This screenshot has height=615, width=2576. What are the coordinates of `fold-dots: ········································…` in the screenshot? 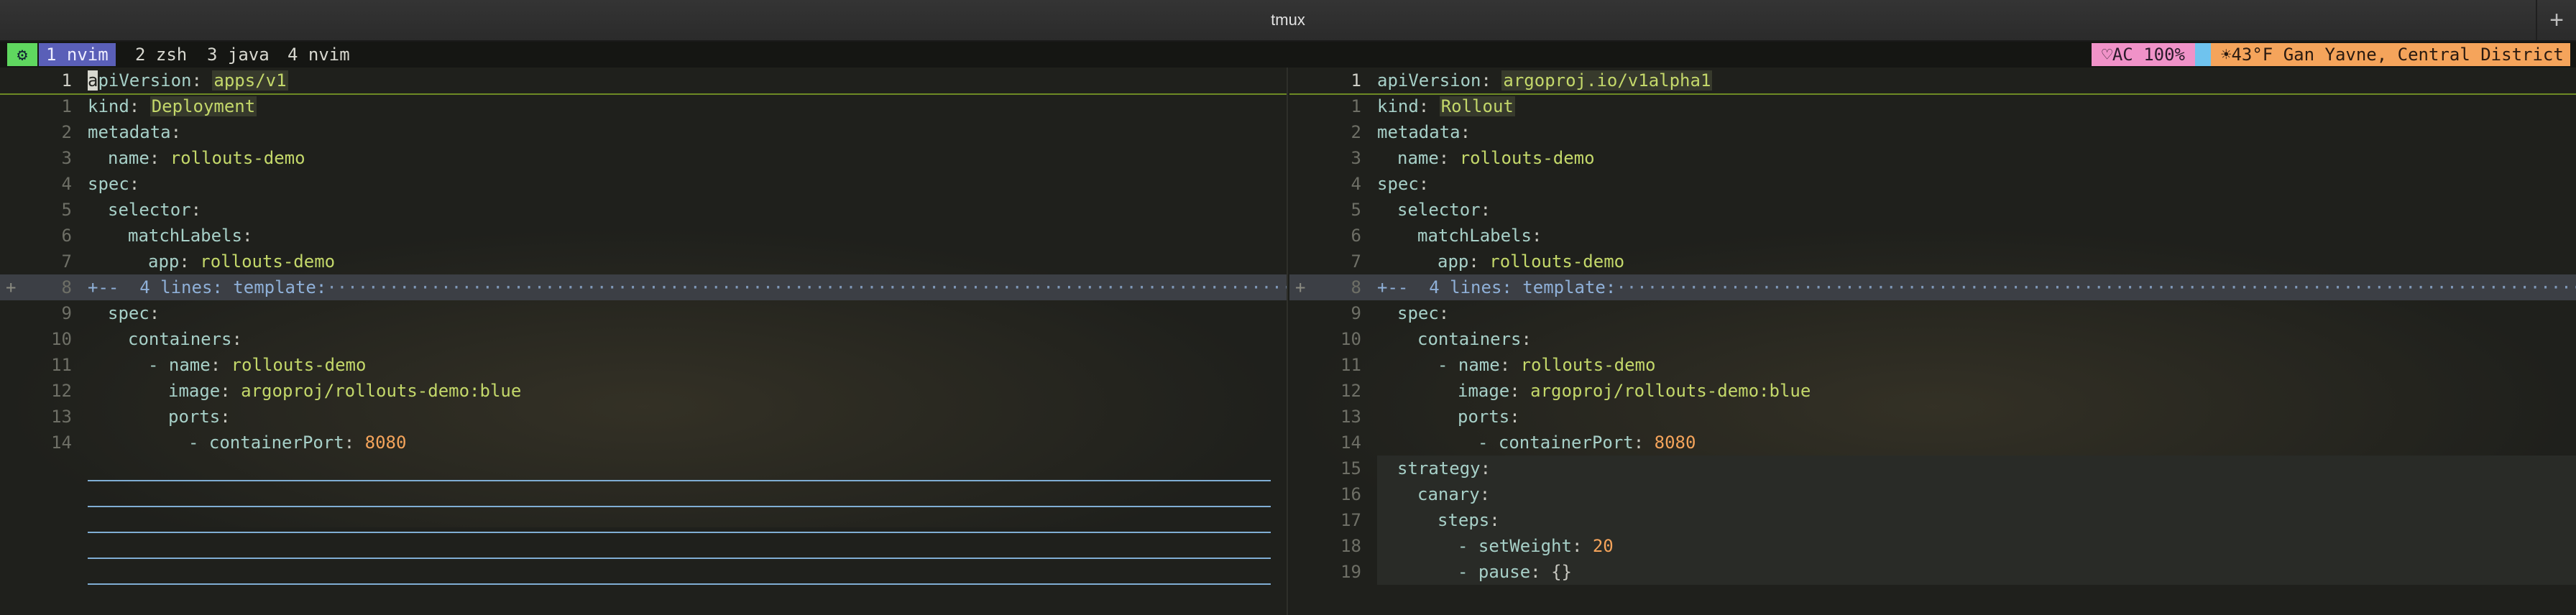 It's located at (2096, 287).